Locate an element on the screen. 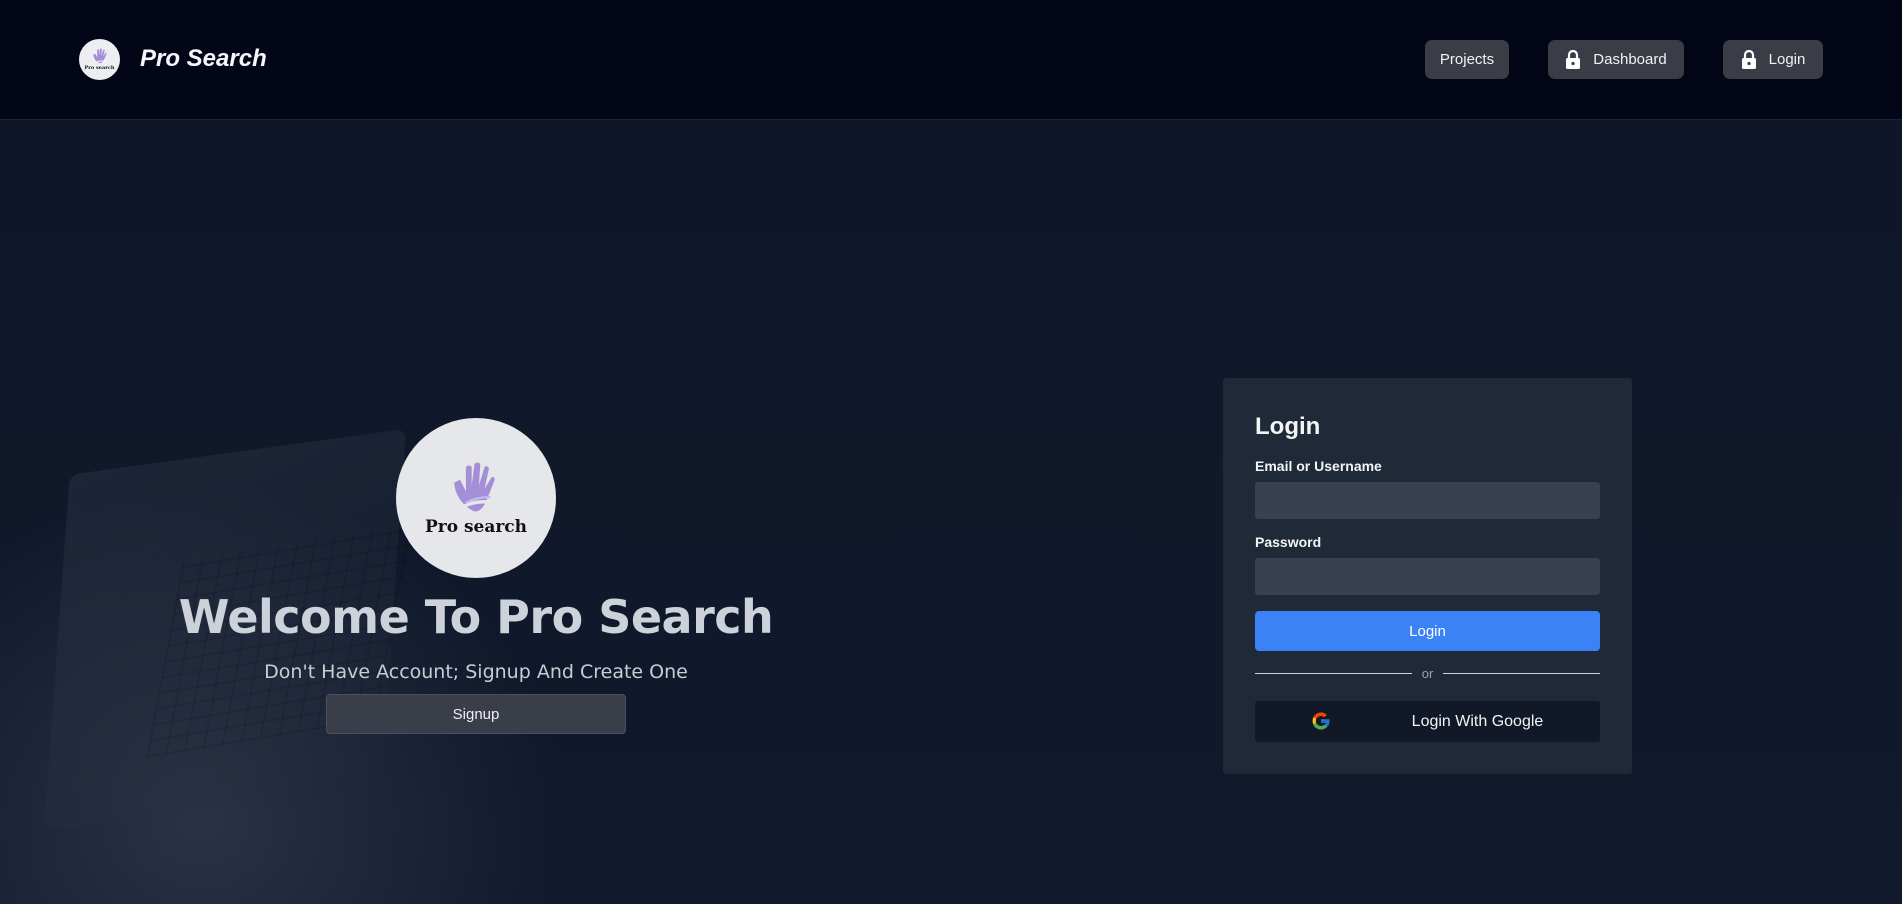 The width and height of the screenshot is (1902, 904). email-field is located at coordinates (1427, 500).